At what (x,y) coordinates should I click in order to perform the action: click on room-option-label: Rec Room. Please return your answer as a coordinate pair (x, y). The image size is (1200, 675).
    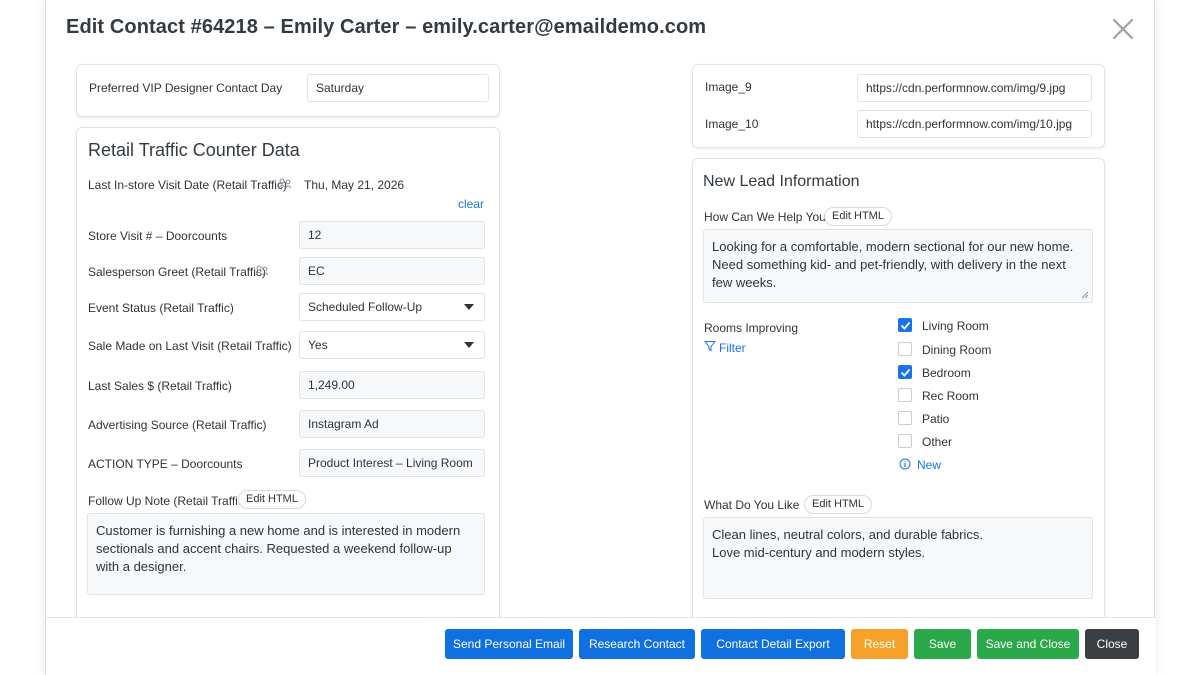
    Looking at the image, I should click on (950, 396).